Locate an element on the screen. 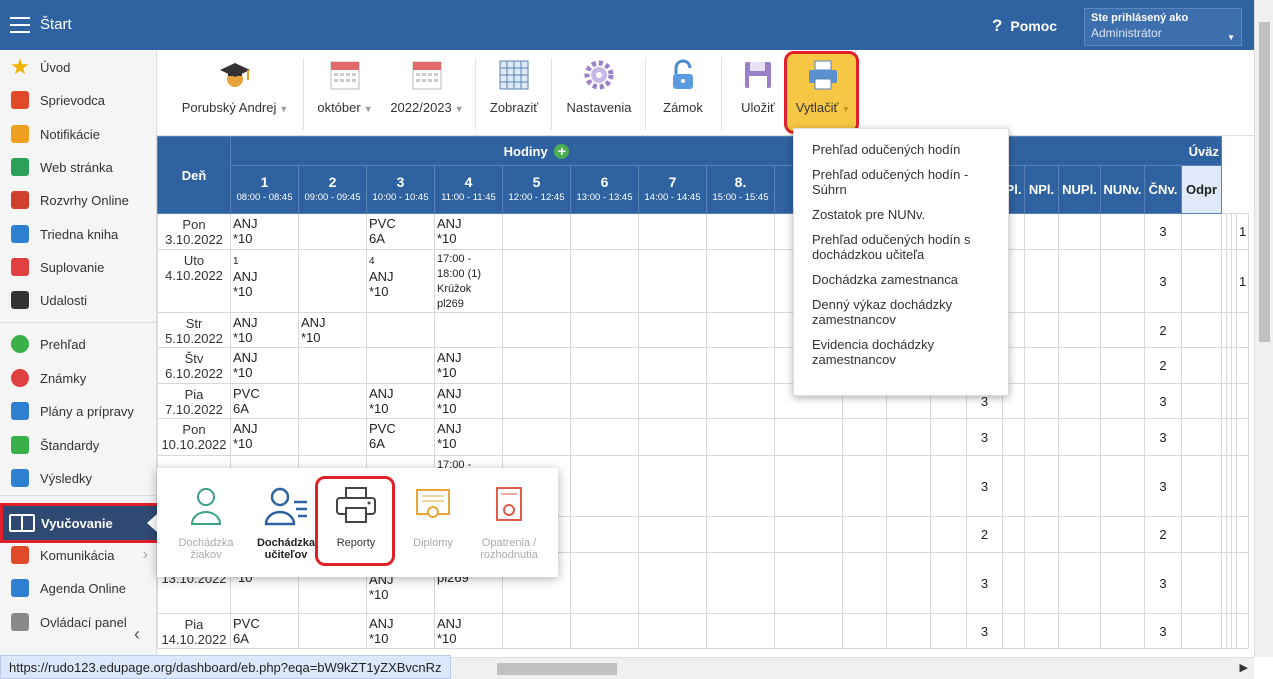 The height and width of the screenshot is (679, 1273). hamburger-menu-icon is located at coordinates (20, 25).